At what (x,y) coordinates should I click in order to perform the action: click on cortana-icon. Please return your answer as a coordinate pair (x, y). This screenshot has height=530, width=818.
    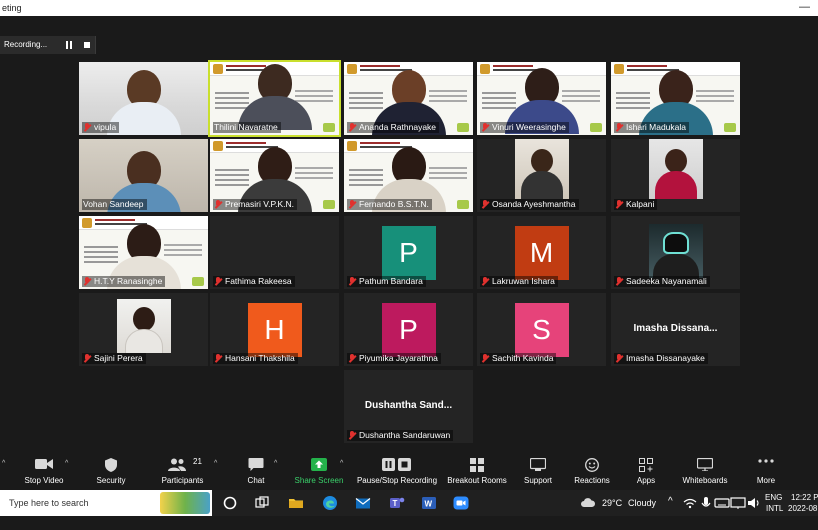
    Looking at the image, I should click on (230, 503).